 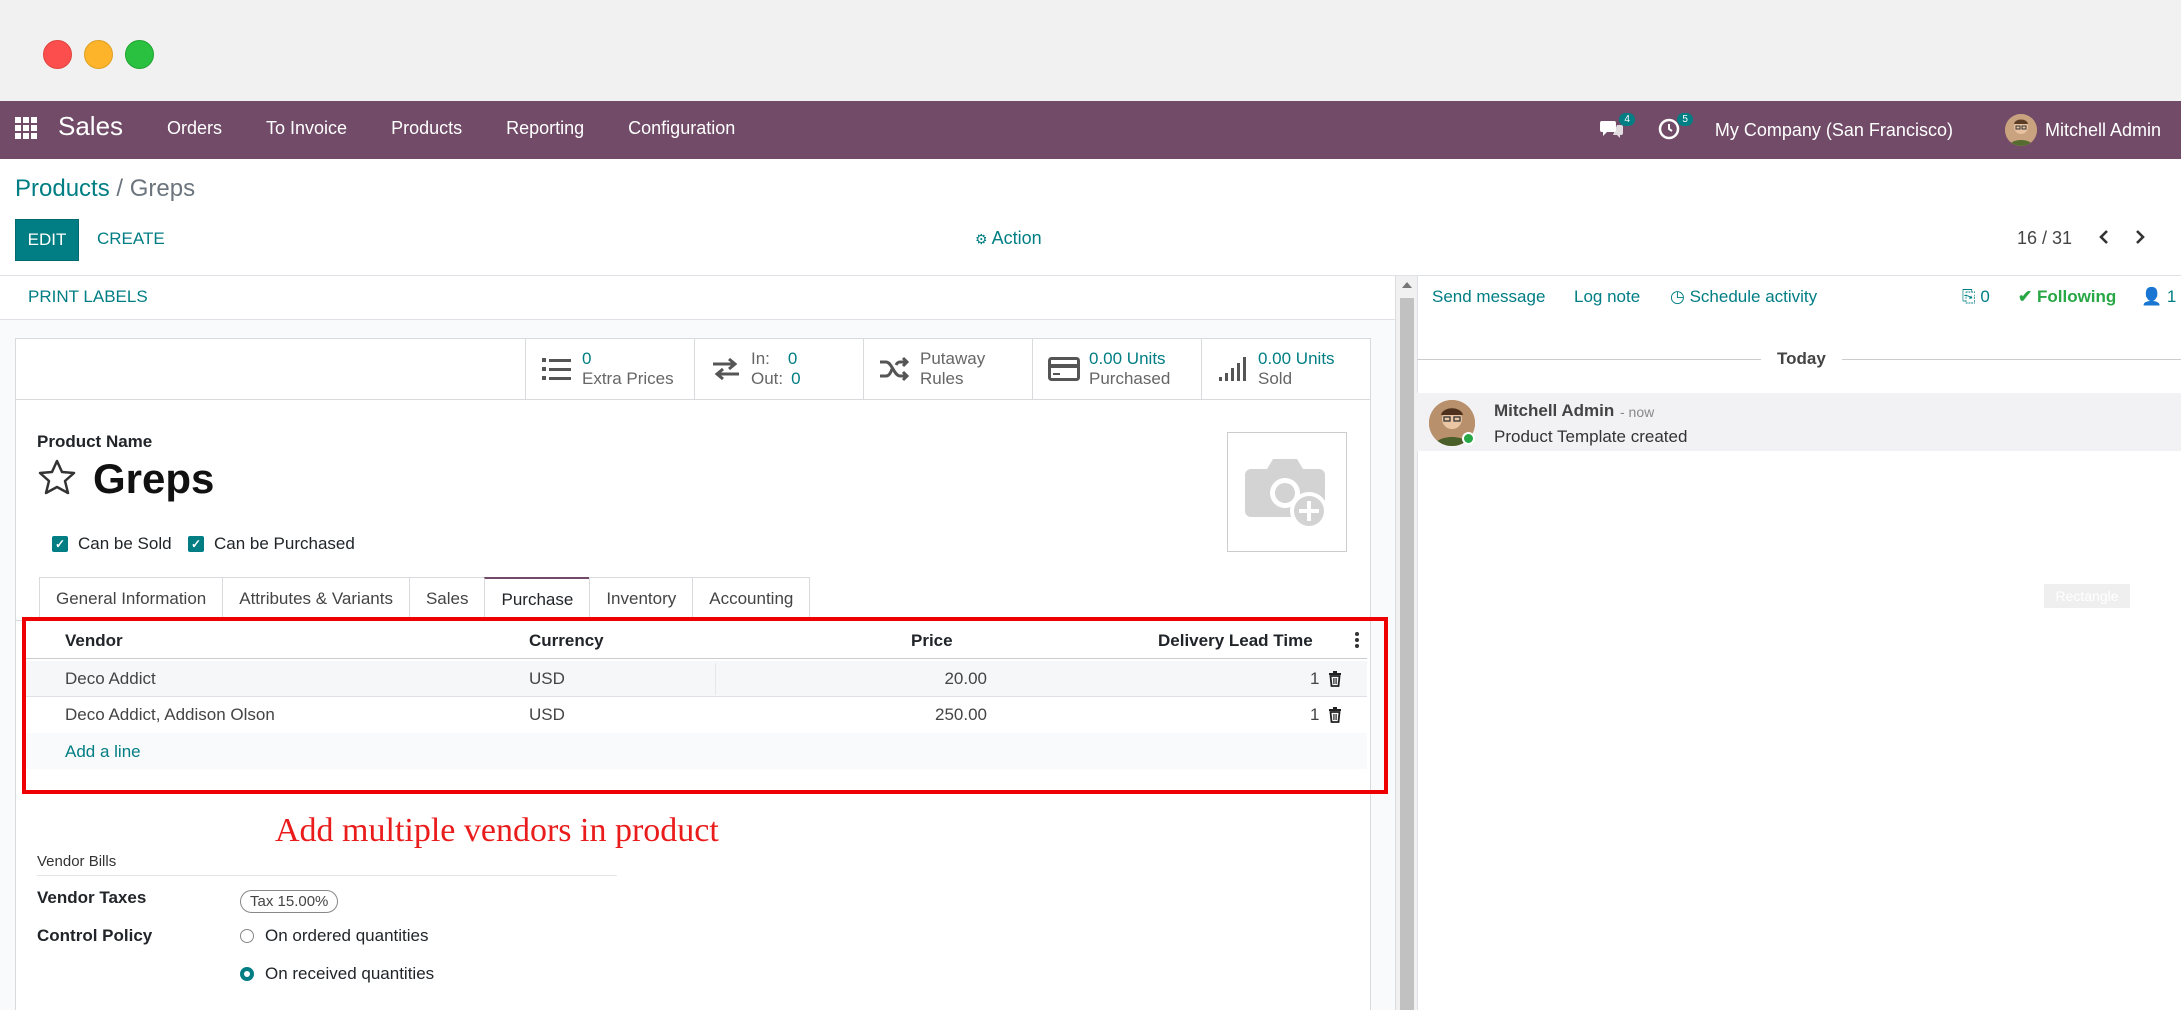 What do you see at coordinates (131, 599) in the screenshot?
I see `tab-general-information: General Information` at bounding box center [131, 599].